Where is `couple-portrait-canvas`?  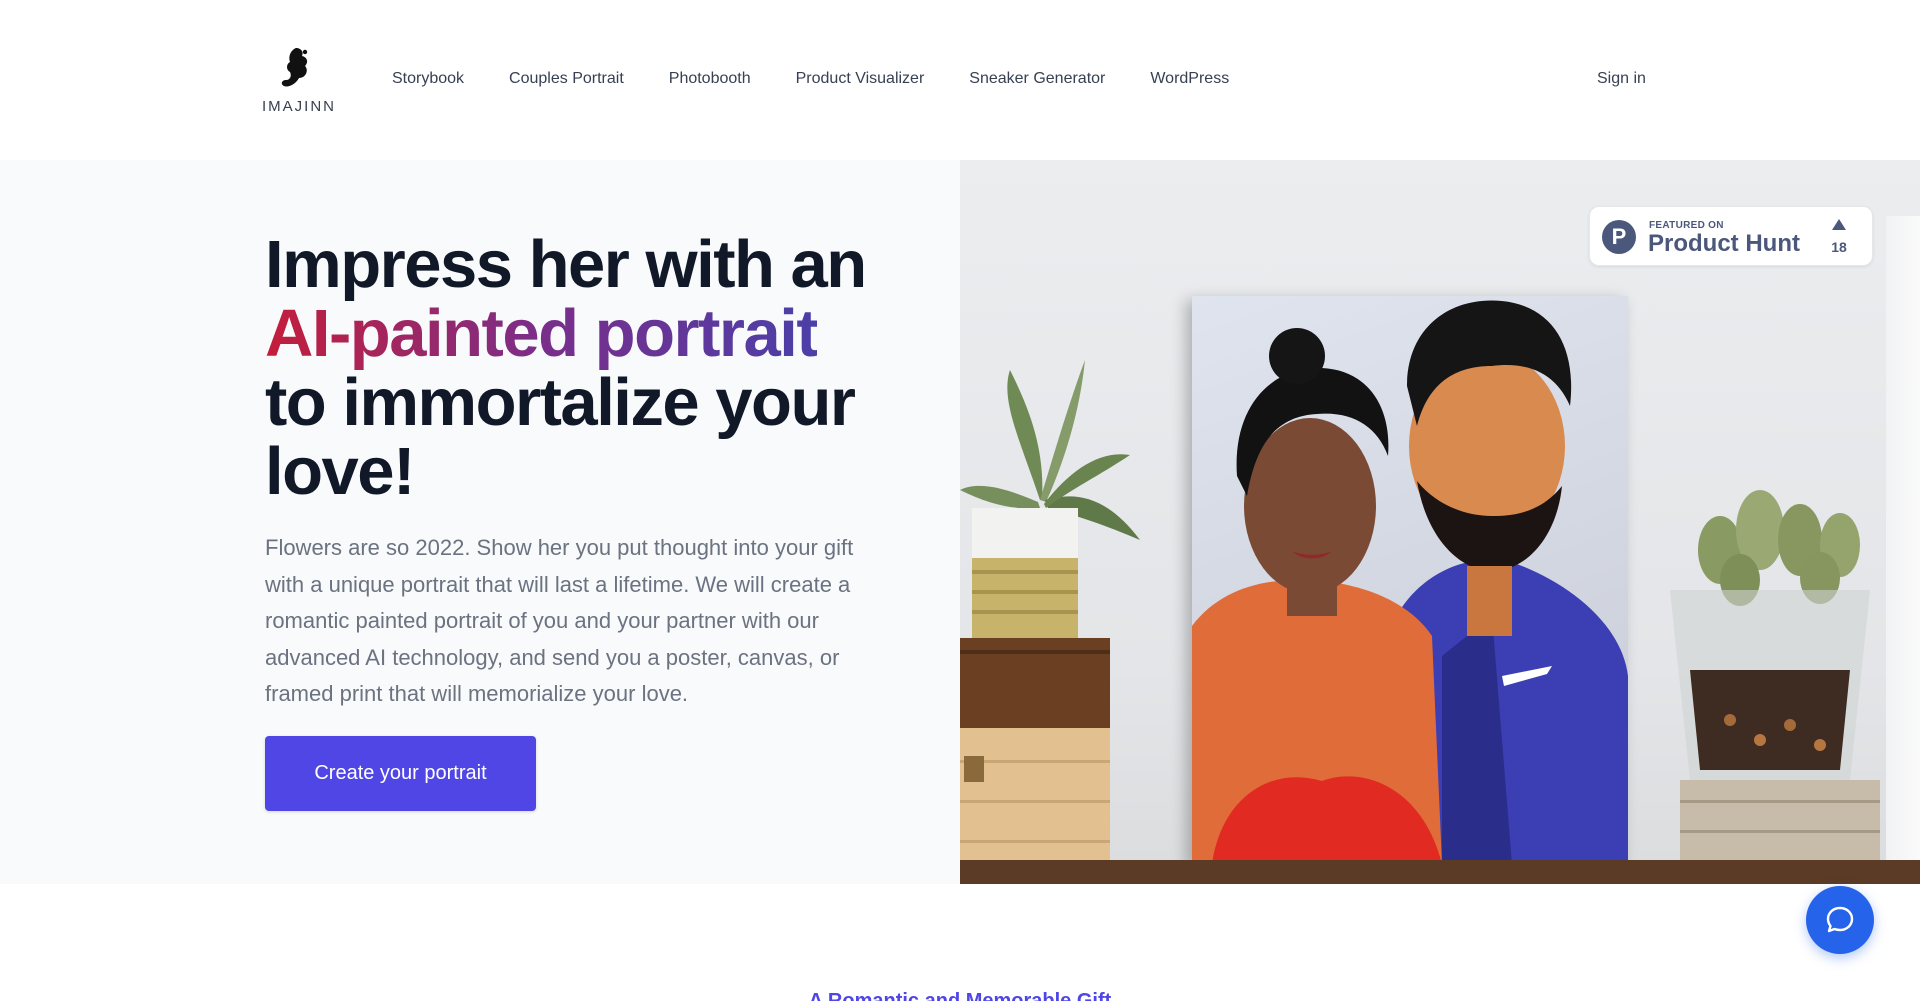 couple-portrait-canvas is located at coordinates (1410, 580).